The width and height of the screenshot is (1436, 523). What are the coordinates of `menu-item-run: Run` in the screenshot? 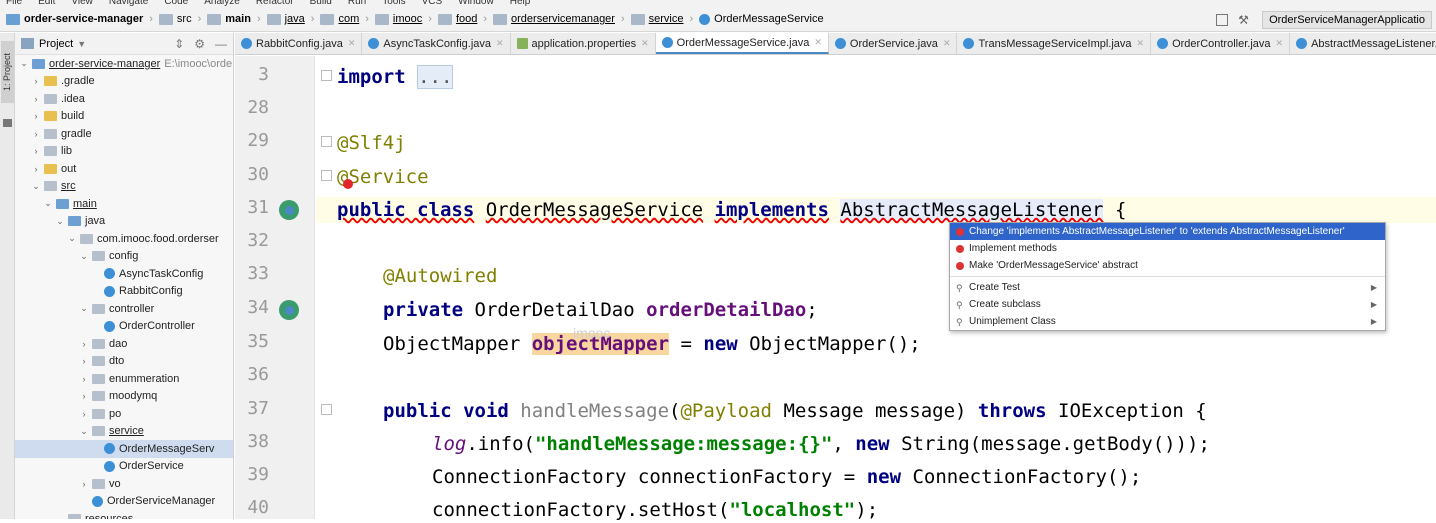 It's located at (357, 3).